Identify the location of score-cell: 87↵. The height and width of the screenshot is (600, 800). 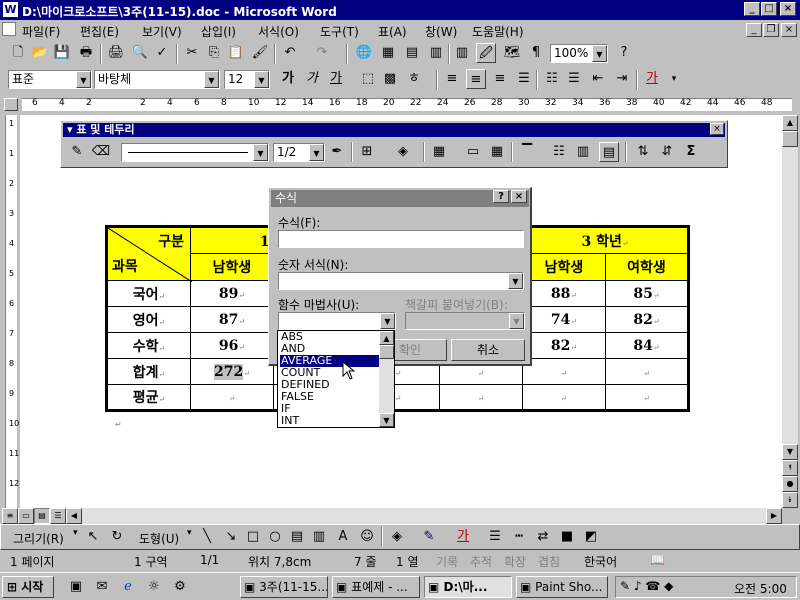
(232, 319).